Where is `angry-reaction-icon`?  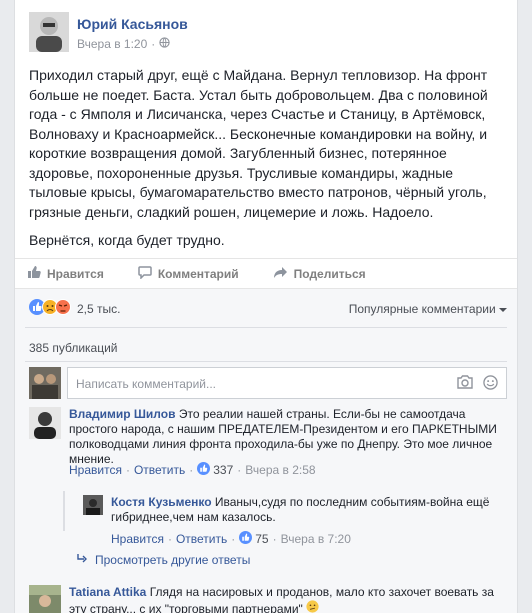
angry-reaction-icon is located at coordinates (63, 308).